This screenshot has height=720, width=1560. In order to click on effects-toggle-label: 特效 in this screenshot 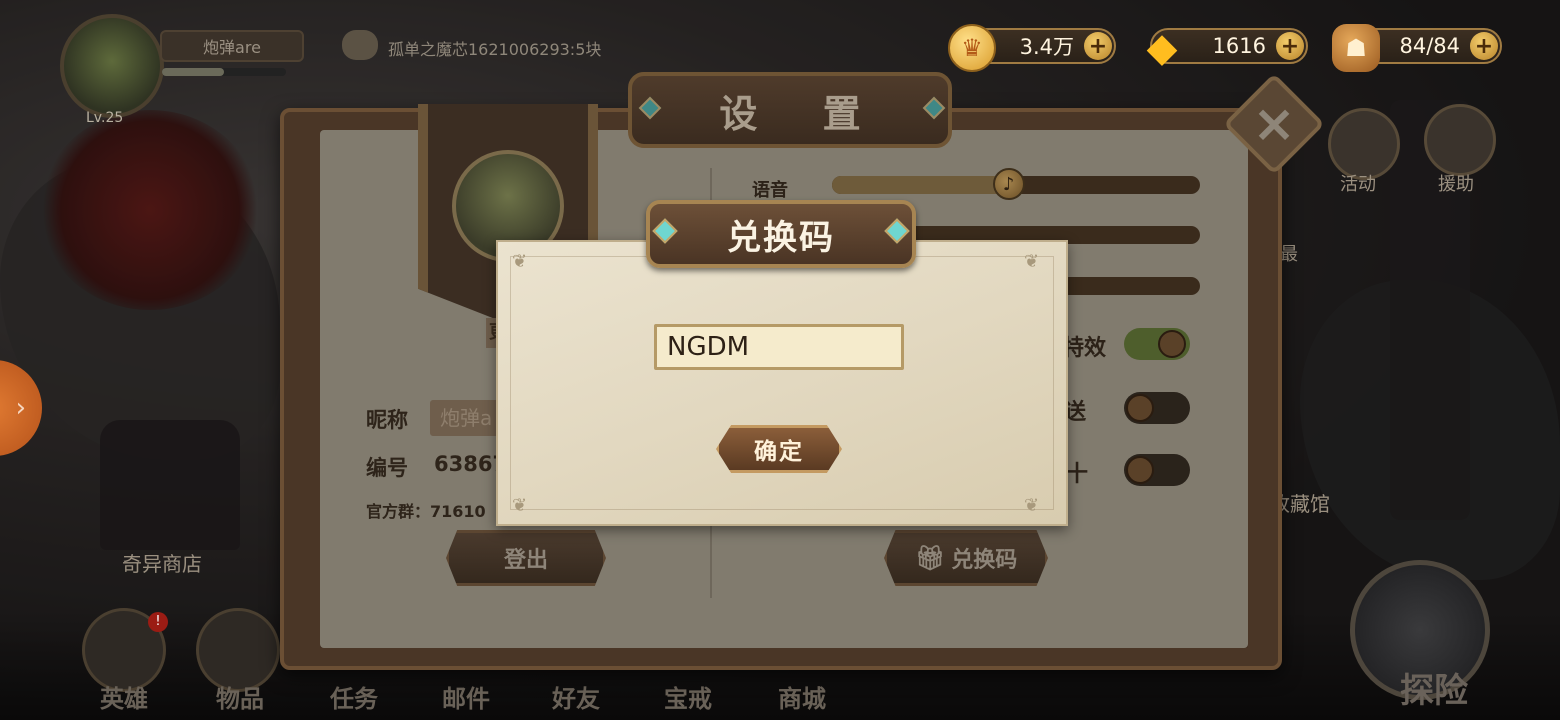, I will do `click(1084, 348)`.